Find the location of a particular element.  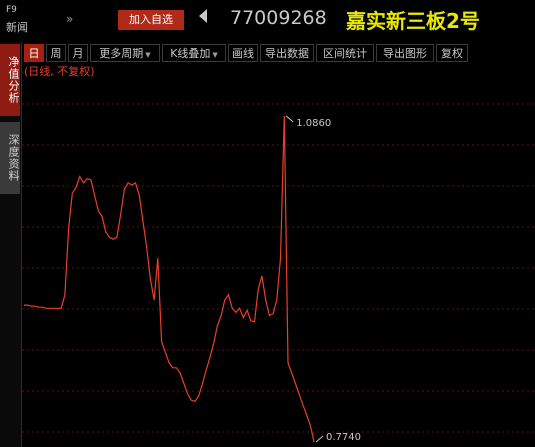

adjust-rights-button: 复权 is located at coordinates (452, 53).